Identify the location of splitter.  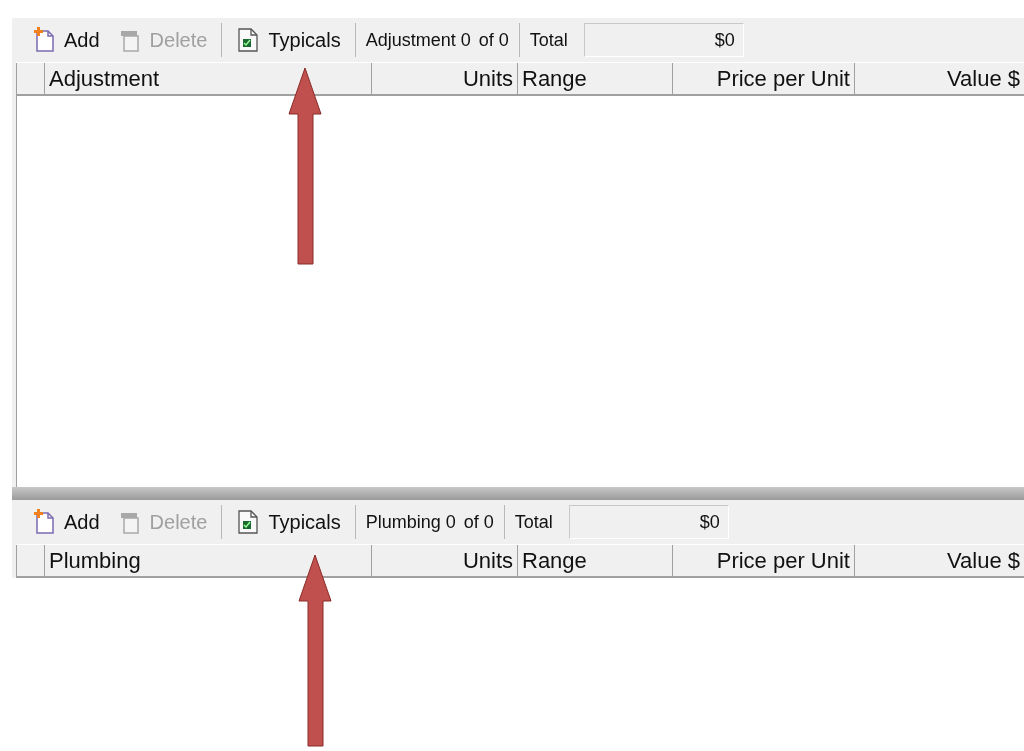
(518, 493).